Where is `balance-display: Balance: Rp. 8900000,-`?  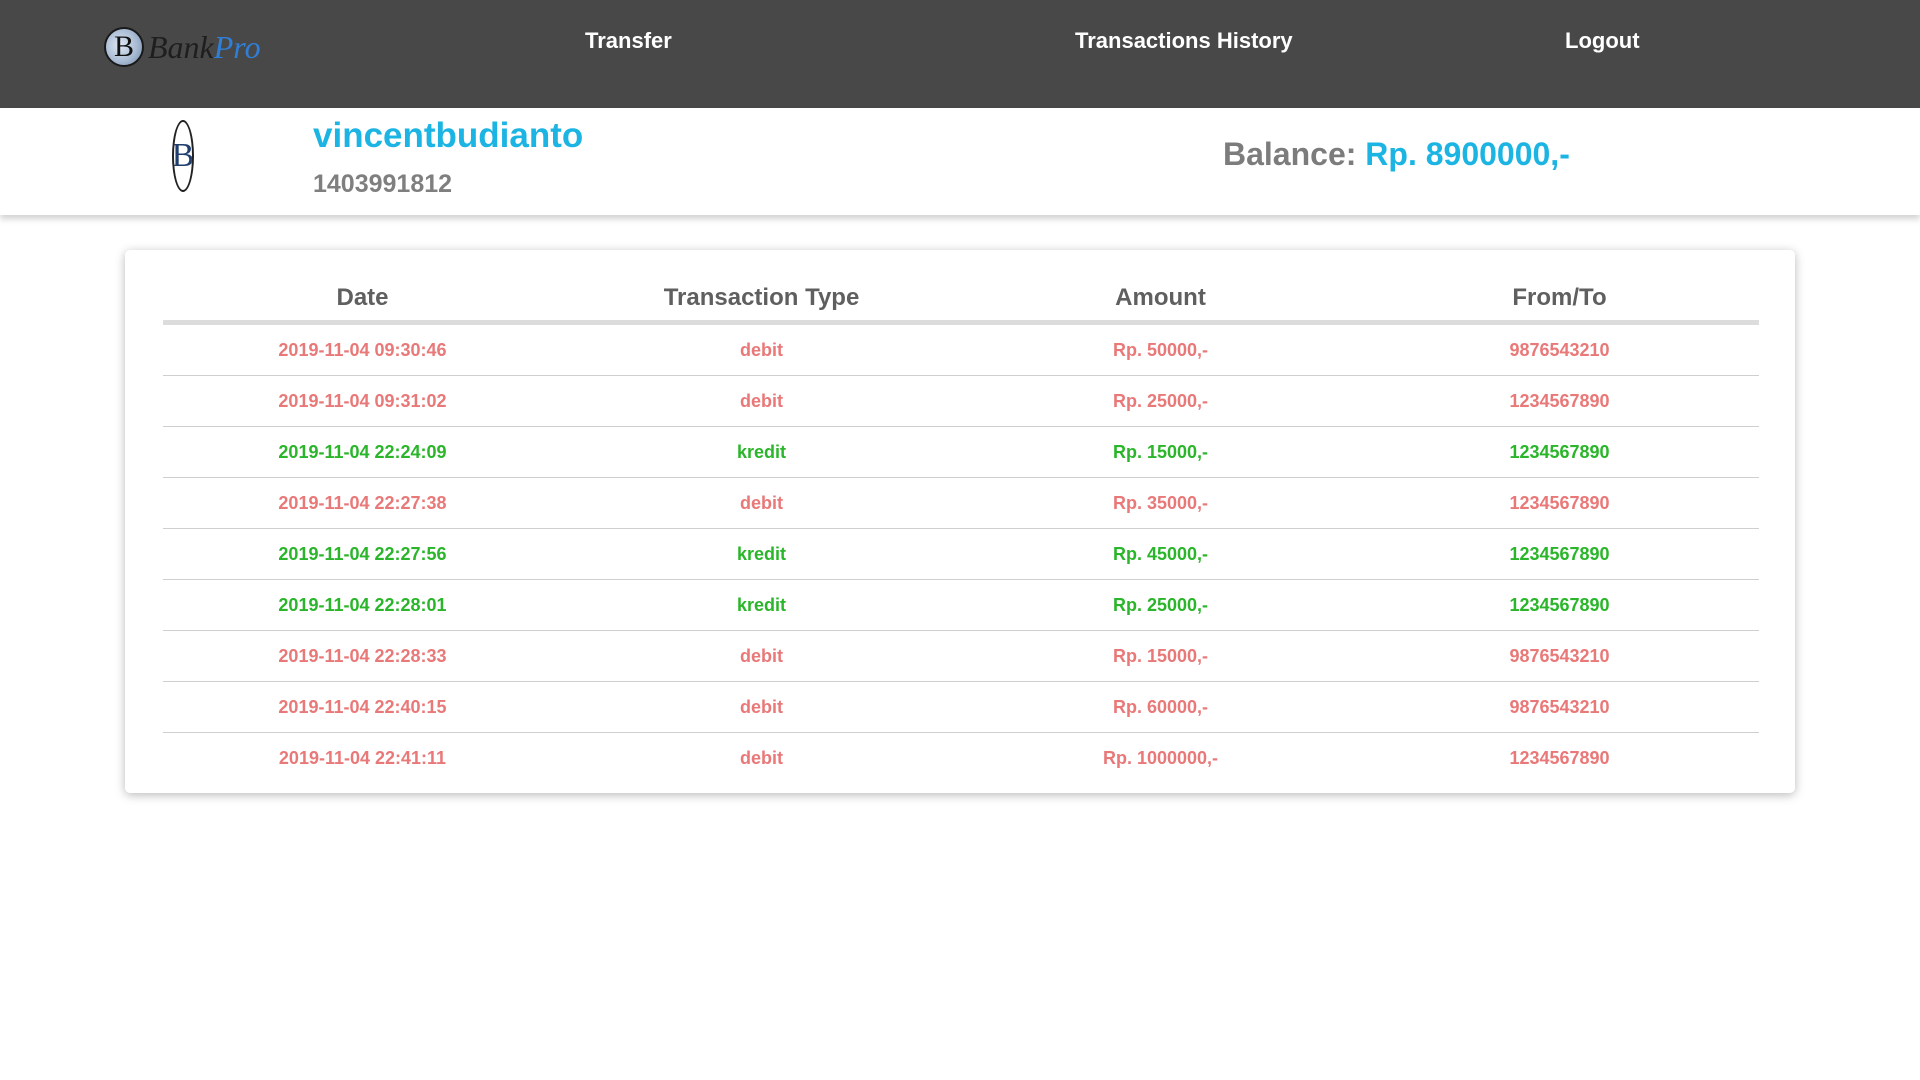
balance-display: Balance: Rp. 8900000,- is located at coordinates (1396, 154).